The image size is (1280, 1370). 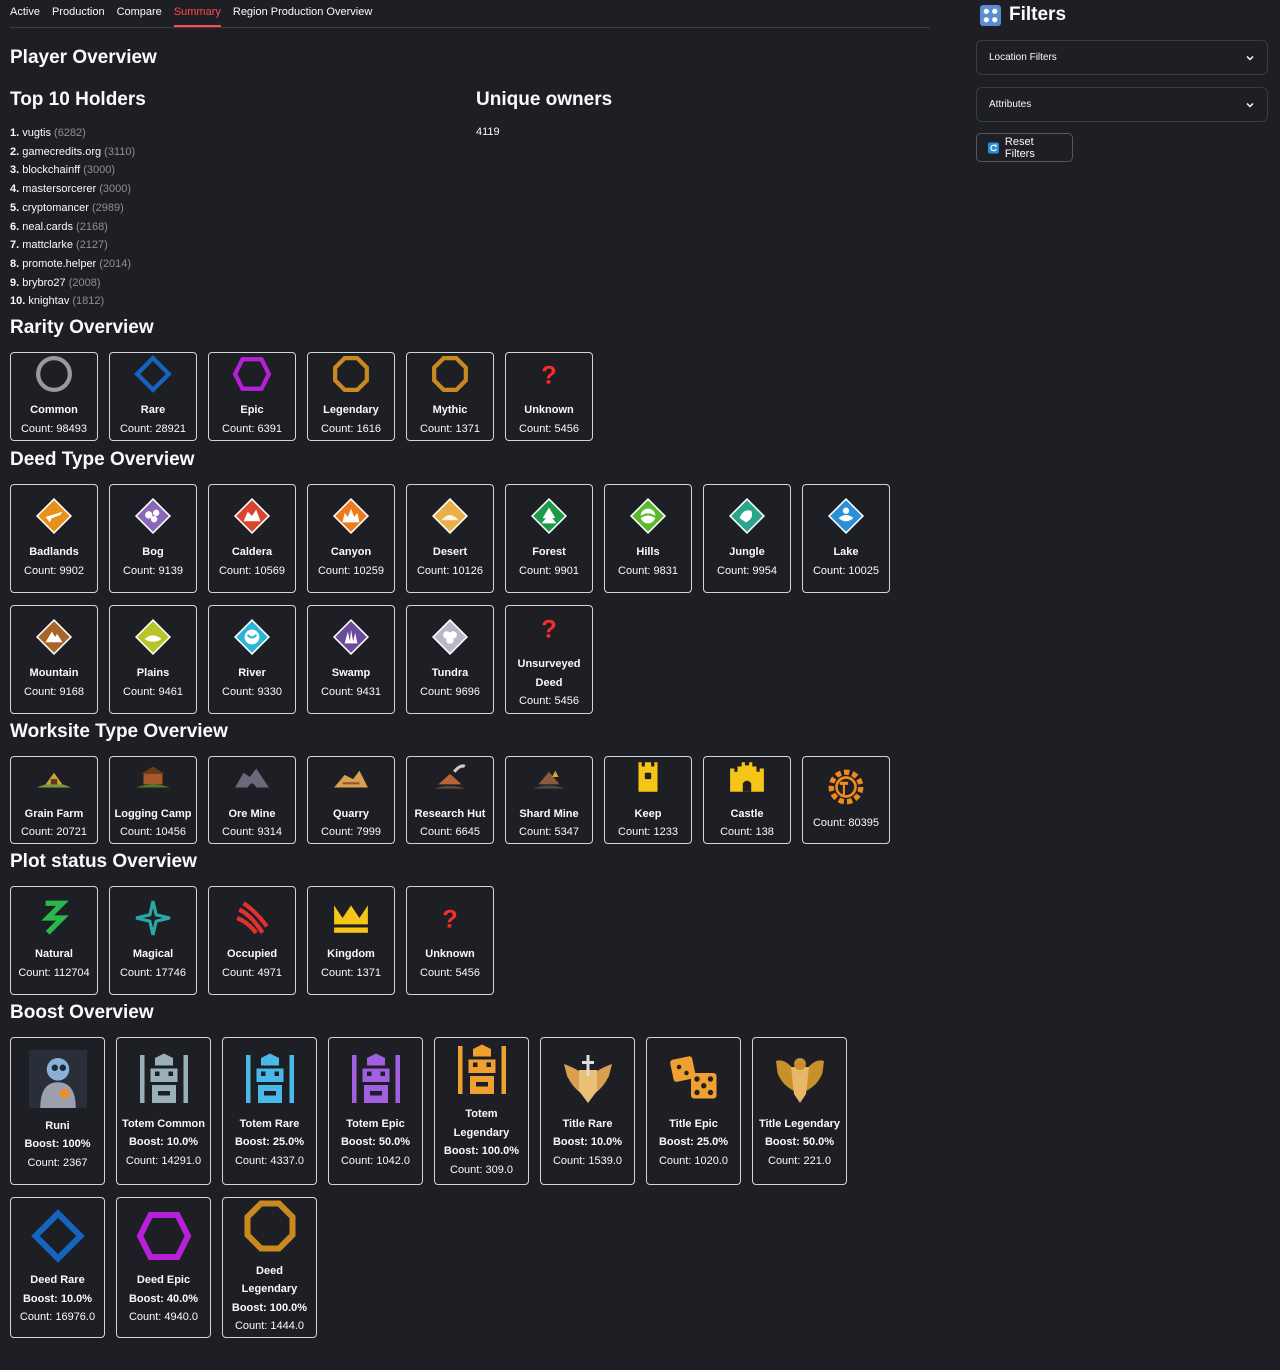 I want to click on card-name: Tundra, so click(x=450, y=673).